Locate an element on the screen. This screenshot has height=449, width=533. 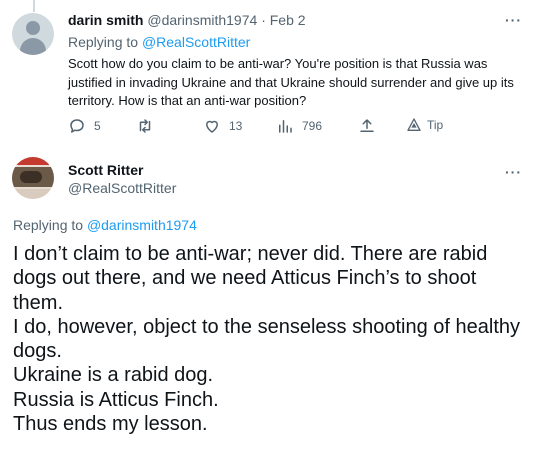
reply-action: 5 is located at coordinates (84, 126).